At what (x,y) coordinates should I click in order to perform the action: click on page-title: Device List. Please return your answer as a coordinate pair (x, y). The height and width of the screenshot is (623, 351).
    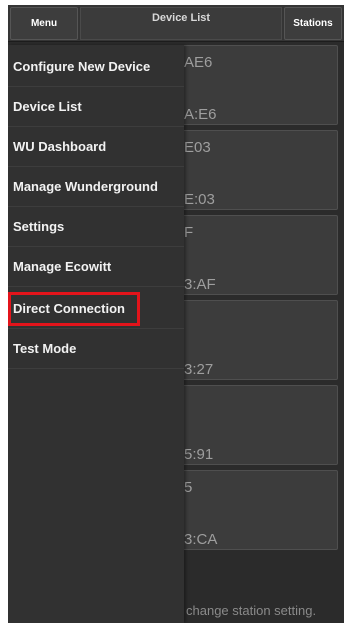
    Looking at the image, I should click on (181, 23).